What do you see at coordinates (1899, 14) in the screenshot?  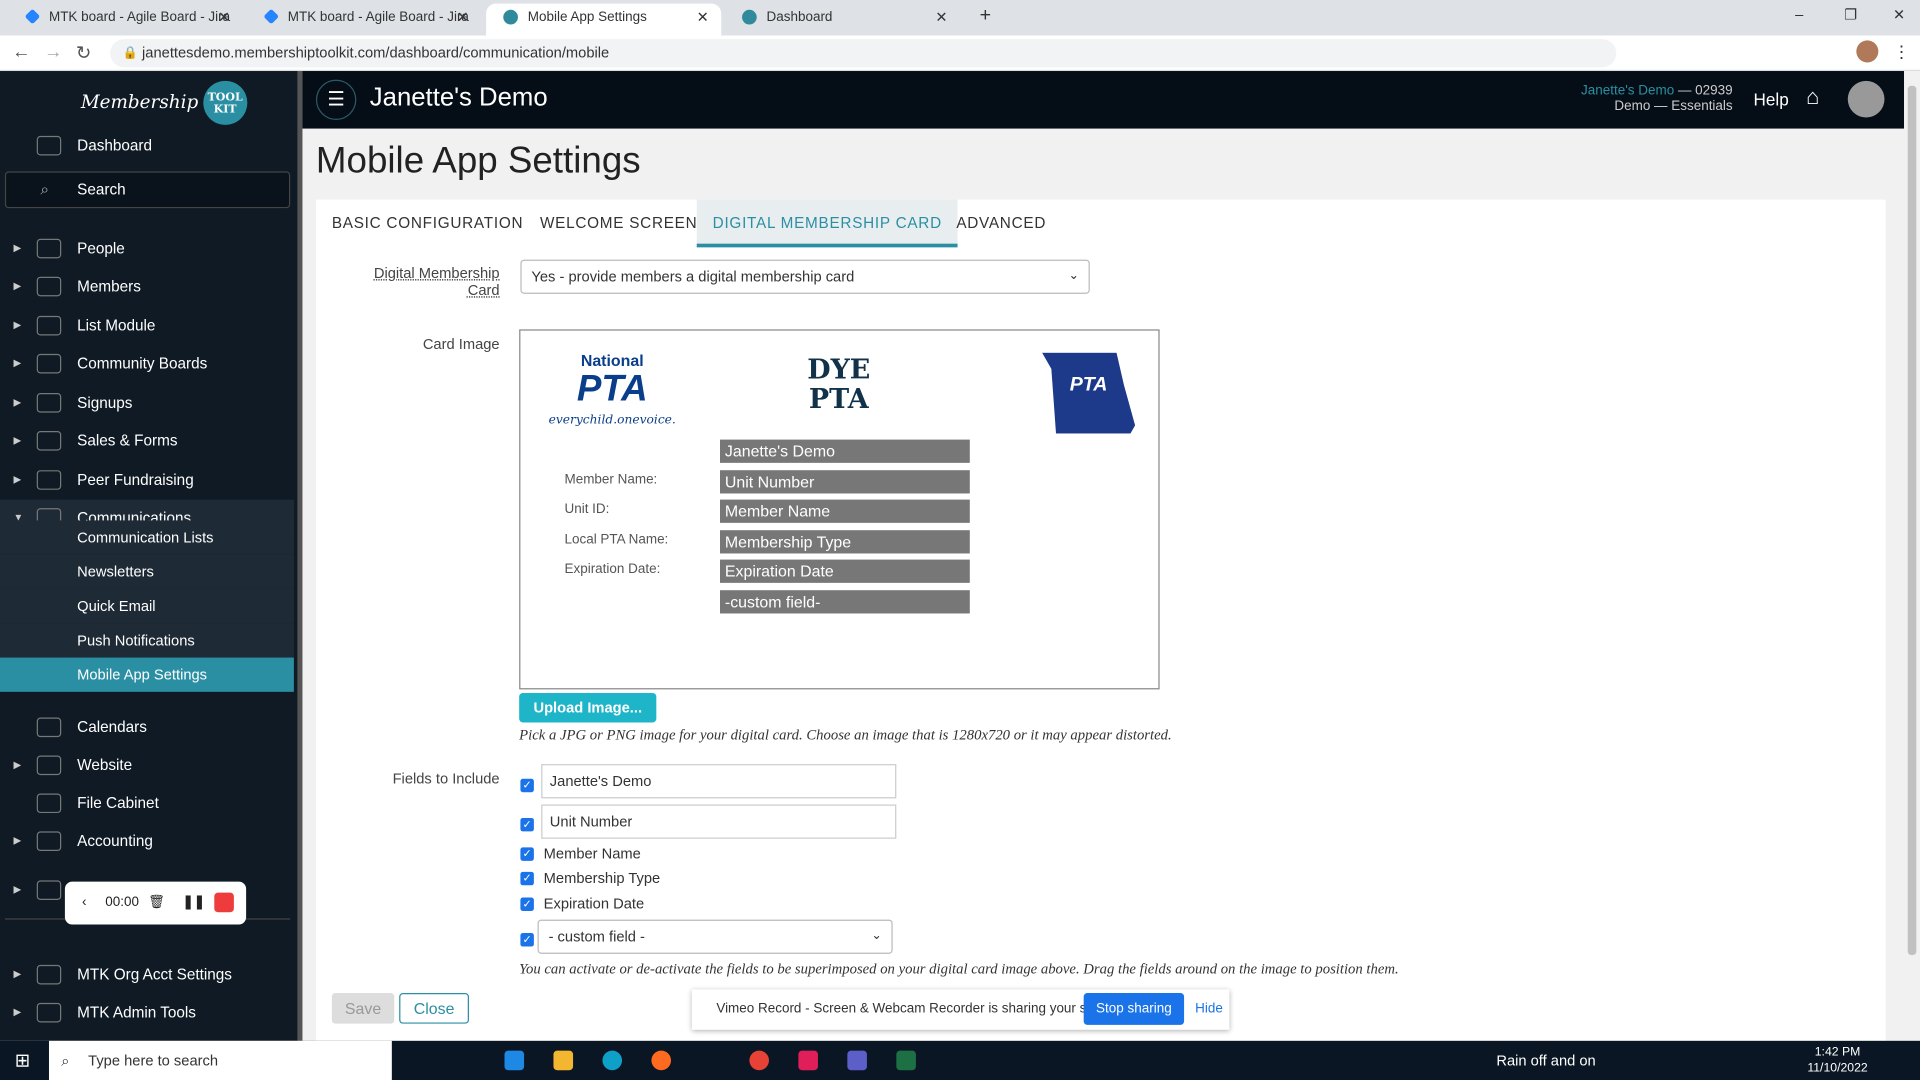 I see `close-window-button: ✕` at bounding box center [1899, 14].